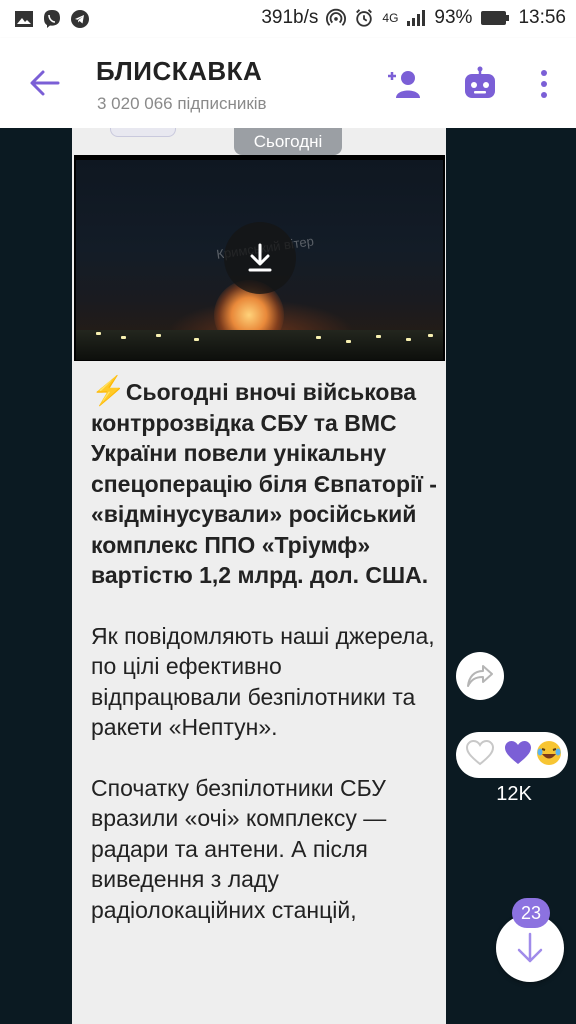  What do you see at coordinates (24, 19) in the screenshot?
I see `gallery-icon` at bounding box center [24, 19].